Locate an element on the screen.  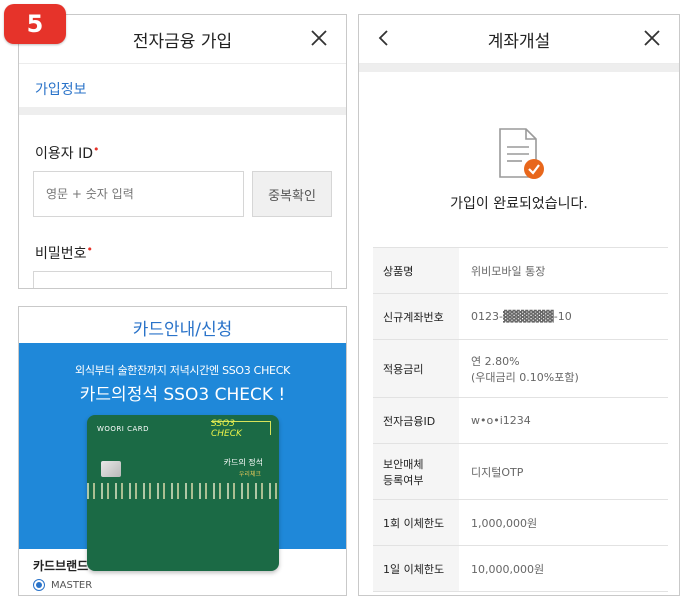
rate-value: 연 2.80% is located at coordinates (495, 361).